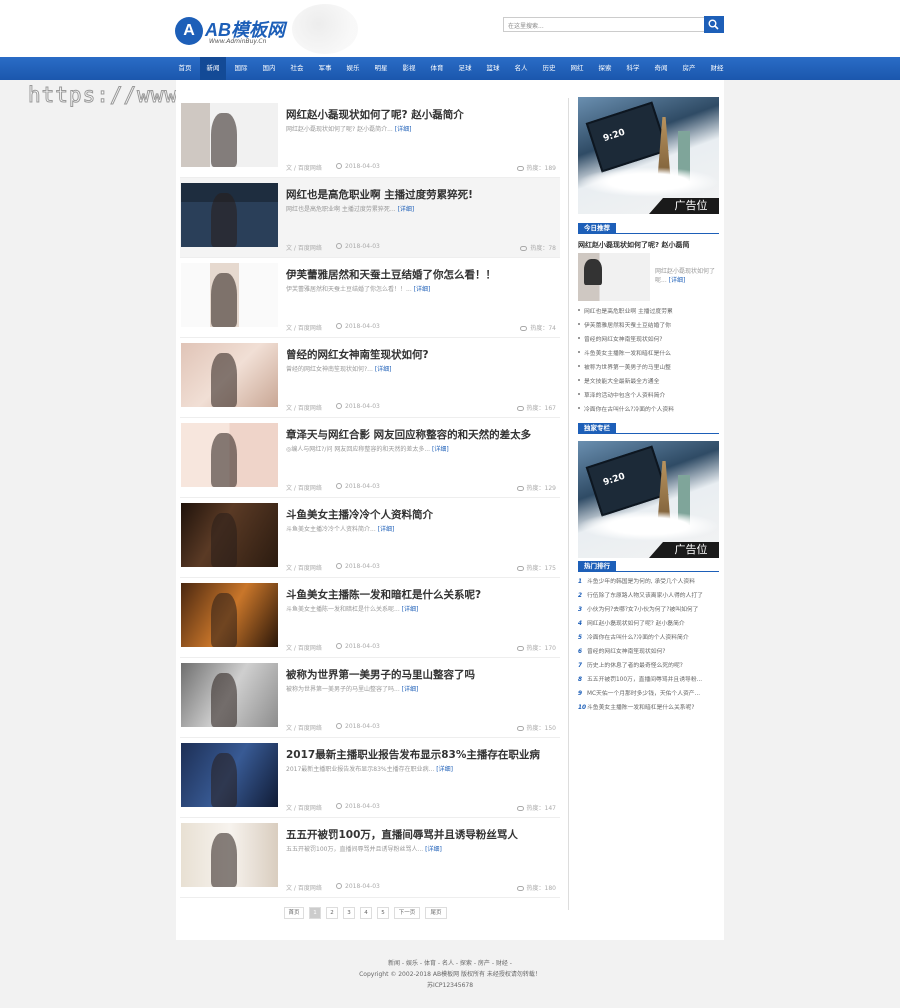 The width and height of the screenshot is (900, 1008). What do you see at coordinates (605, 68) in the screenshot?
I see `nav-item: 探索` at bounding box center [605, 68].